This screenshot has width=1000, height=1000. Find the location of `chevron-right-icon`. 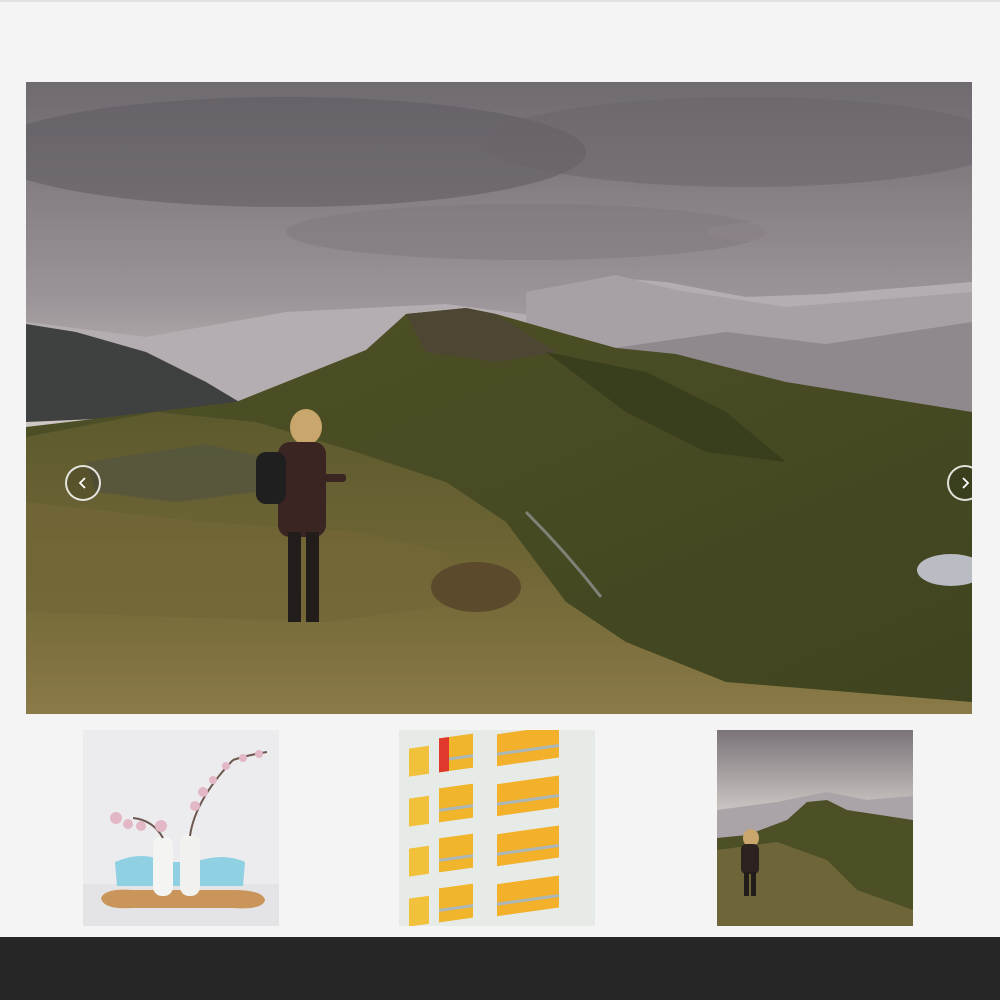

chevron-right-icon is located at coordinates (966, 483).